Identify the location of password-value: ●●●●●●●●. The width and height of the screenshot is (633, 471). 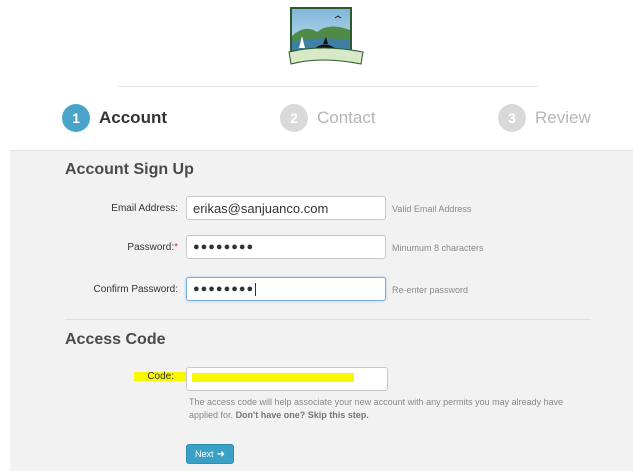
(224, 247).